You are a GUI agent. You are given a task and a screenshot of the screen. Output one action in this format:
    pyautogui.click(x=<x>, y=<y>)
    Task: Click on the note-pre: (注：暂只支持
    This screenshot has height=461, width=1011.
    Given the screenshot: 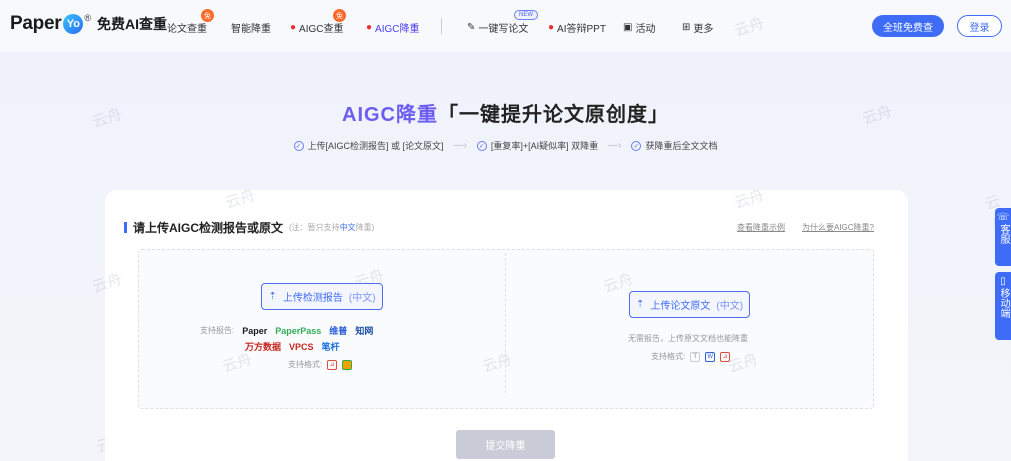 What is the action you would take?
    pyautogui.click(x=314, y=227)
    